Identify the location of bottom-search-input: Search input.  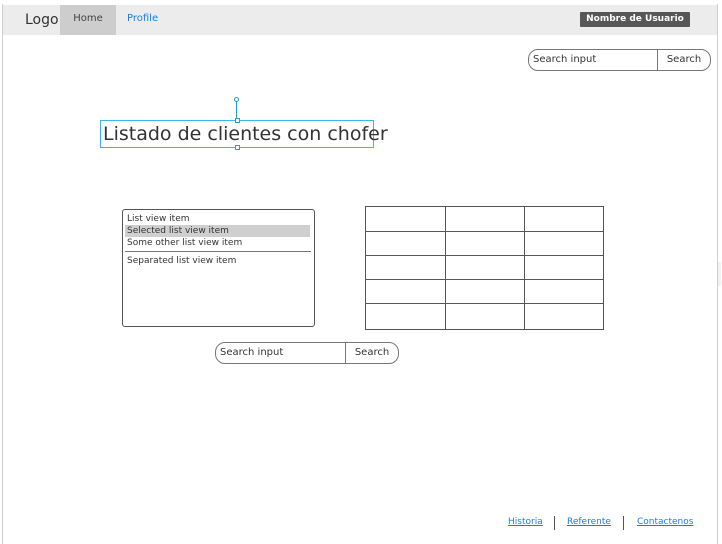
(283, 353).